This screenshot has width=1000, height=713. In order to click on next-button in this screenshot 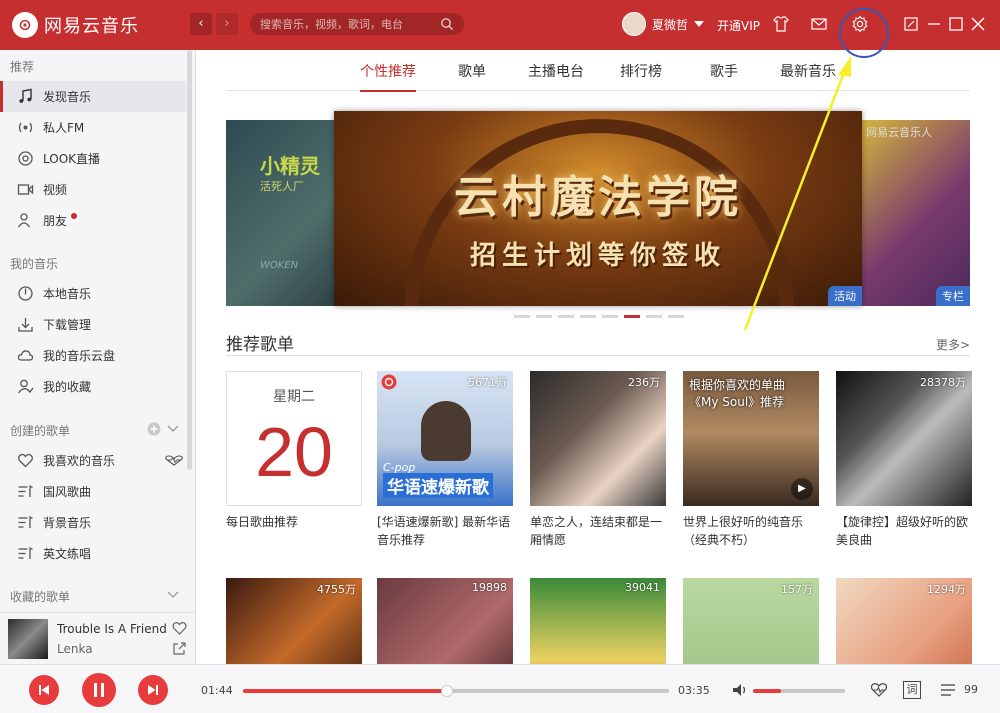, I will do `click(153, 690)`.